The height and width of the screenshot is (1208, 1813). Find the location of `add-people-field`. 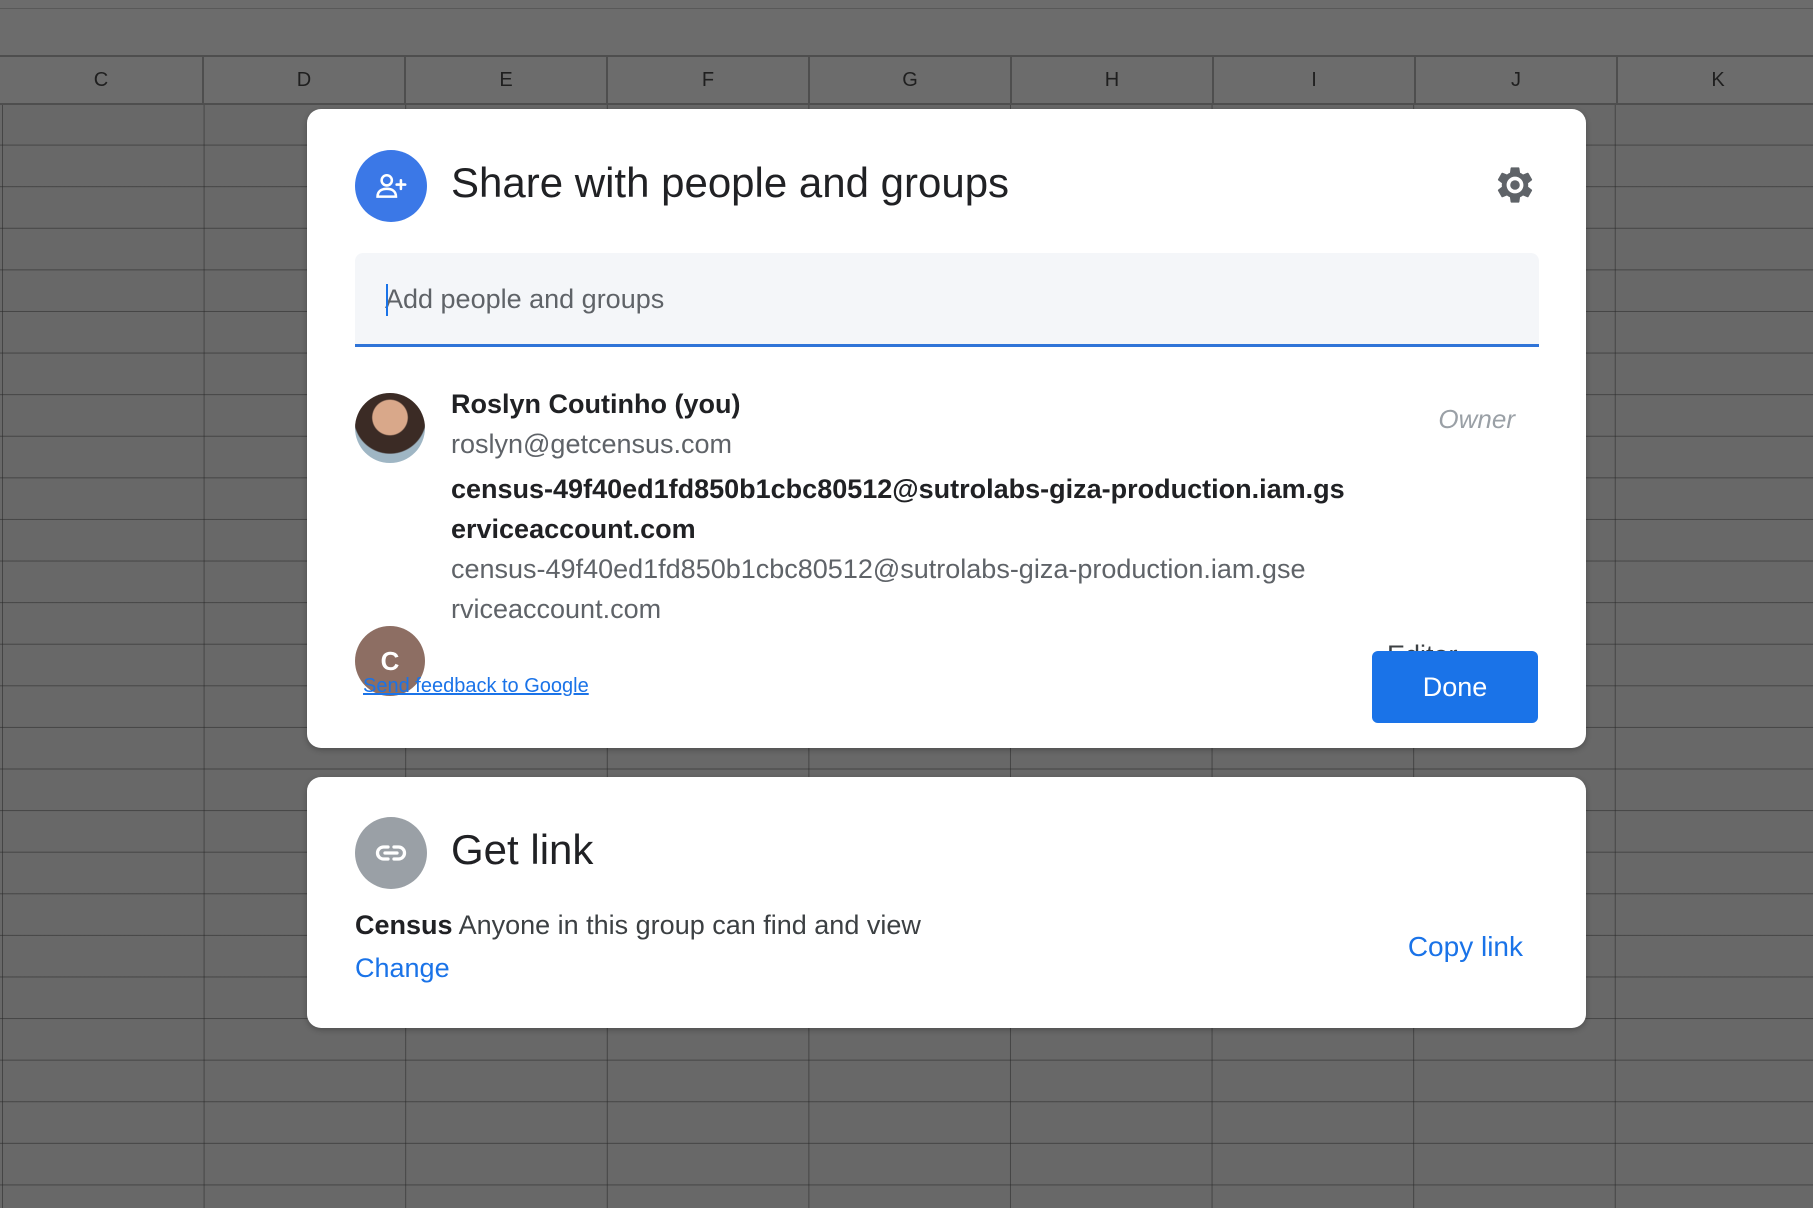

add-people-field is located at coordinates (947, 300).